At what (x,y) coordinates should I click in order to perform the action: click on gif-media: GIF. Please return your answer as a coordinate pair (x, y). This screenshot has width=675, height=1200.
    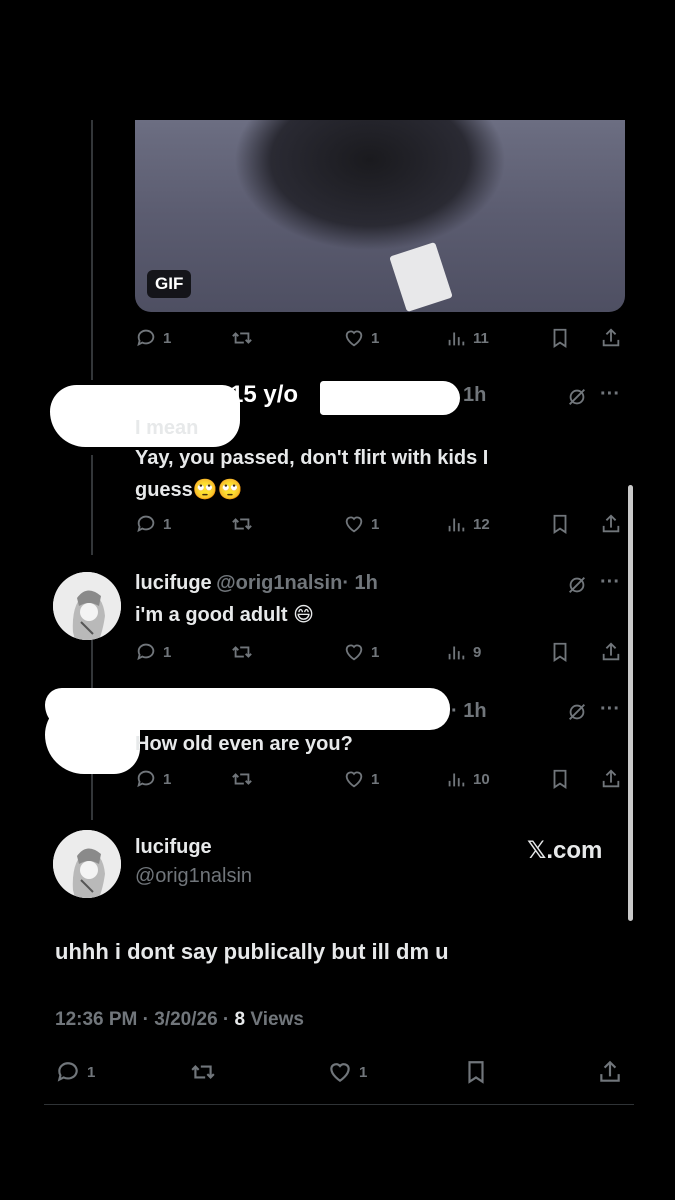
    Looking at the image, I should click on (380, 216).